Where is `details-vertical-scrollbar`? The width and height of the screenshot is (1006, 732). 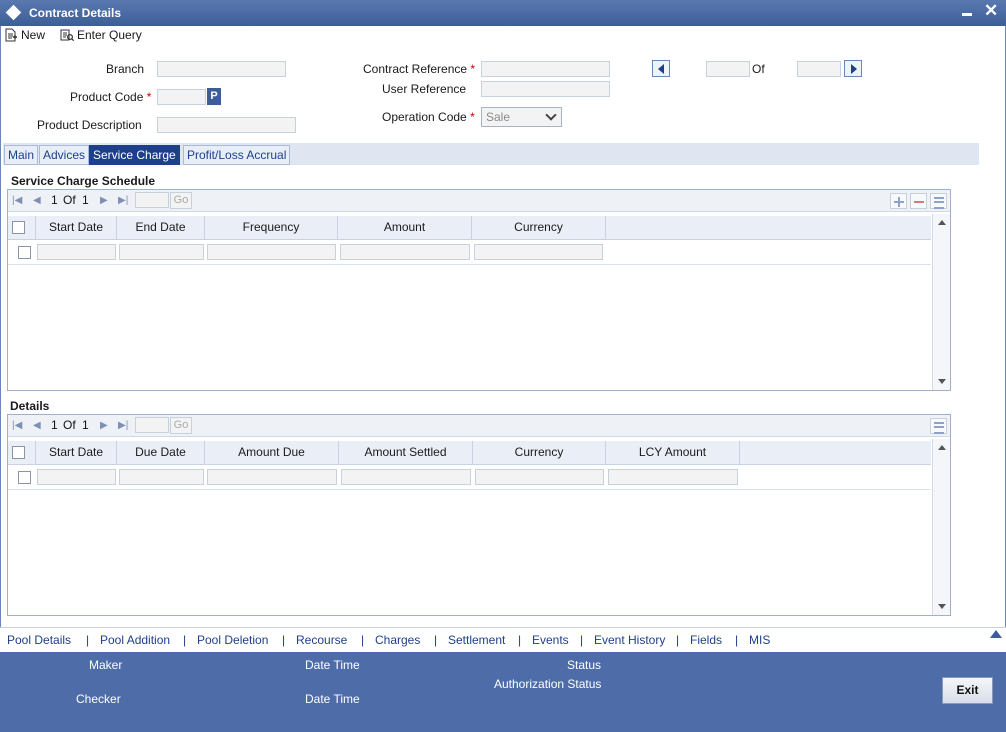 details-vertical-scrollbar is located at coordinates (941, 527).